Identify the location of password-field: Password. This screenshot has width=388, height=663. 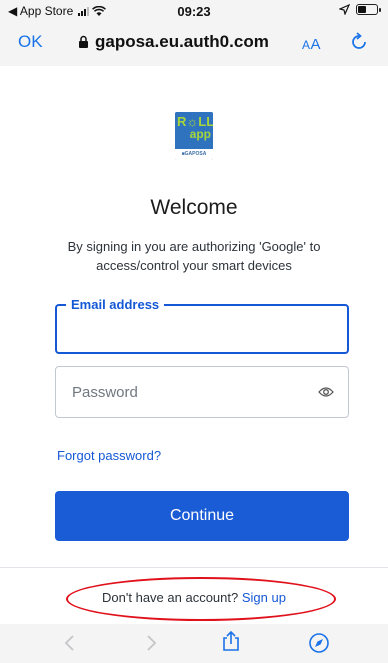
(202, 392).